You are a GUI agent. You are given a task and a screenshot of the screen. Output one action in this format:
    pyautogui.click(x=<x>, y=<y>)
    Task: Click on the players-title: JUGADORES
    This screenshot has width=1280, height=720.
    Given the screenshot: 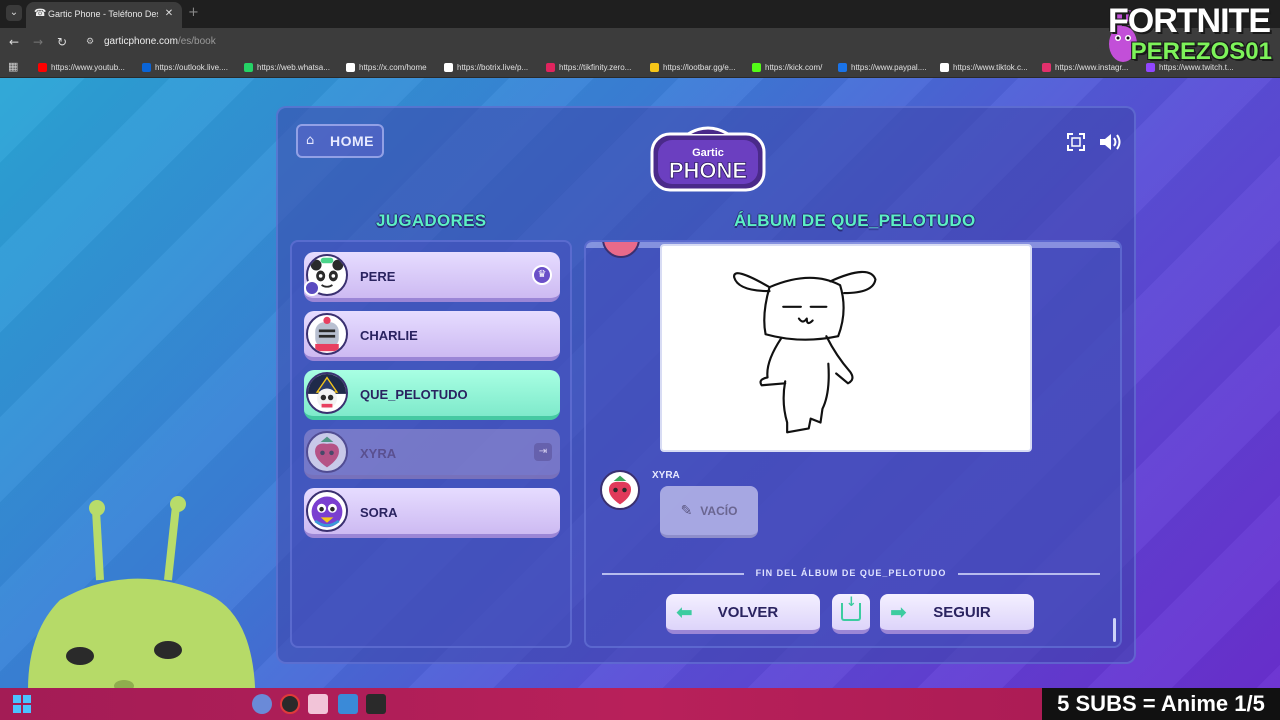 What is the action you would take?
    pyautogui.click(x=431, y=220)
    